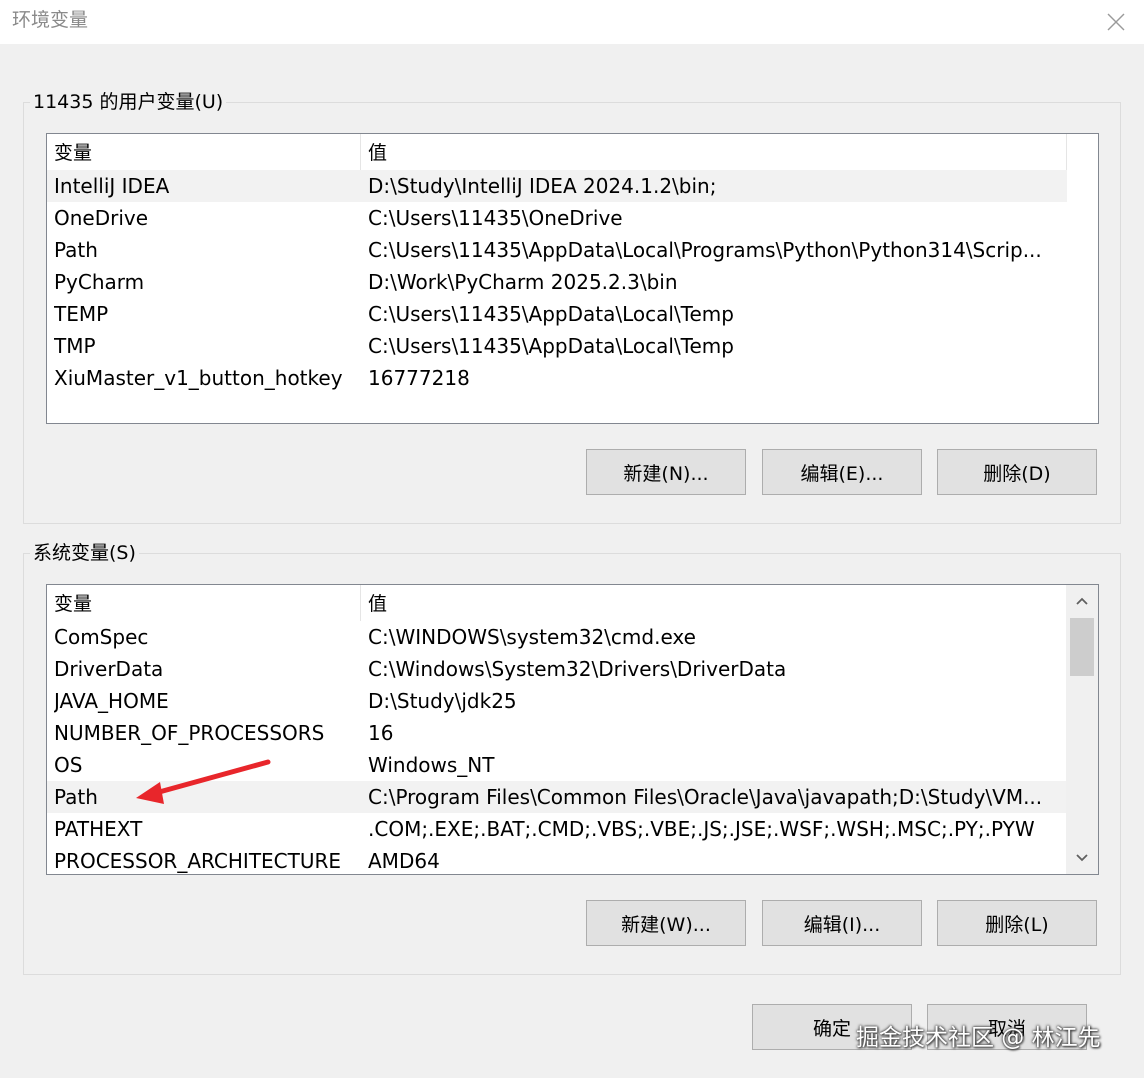 This screenshot has height=1078, width=1144. I want to click on chevron-up-icon, so click(1082, 601).